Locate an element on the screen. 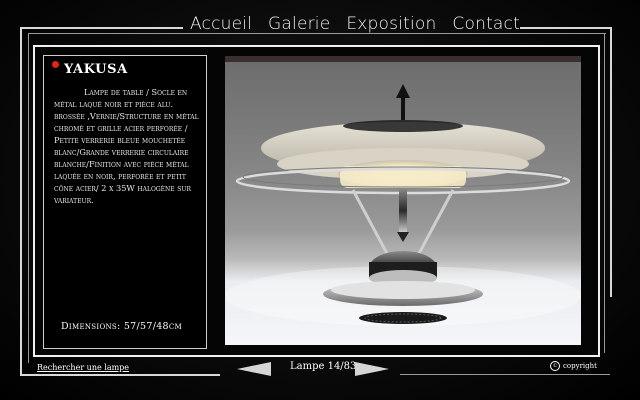 This screenshot has height=400, width=640. frame-line-left-outer is located at coordinates (21, 201).